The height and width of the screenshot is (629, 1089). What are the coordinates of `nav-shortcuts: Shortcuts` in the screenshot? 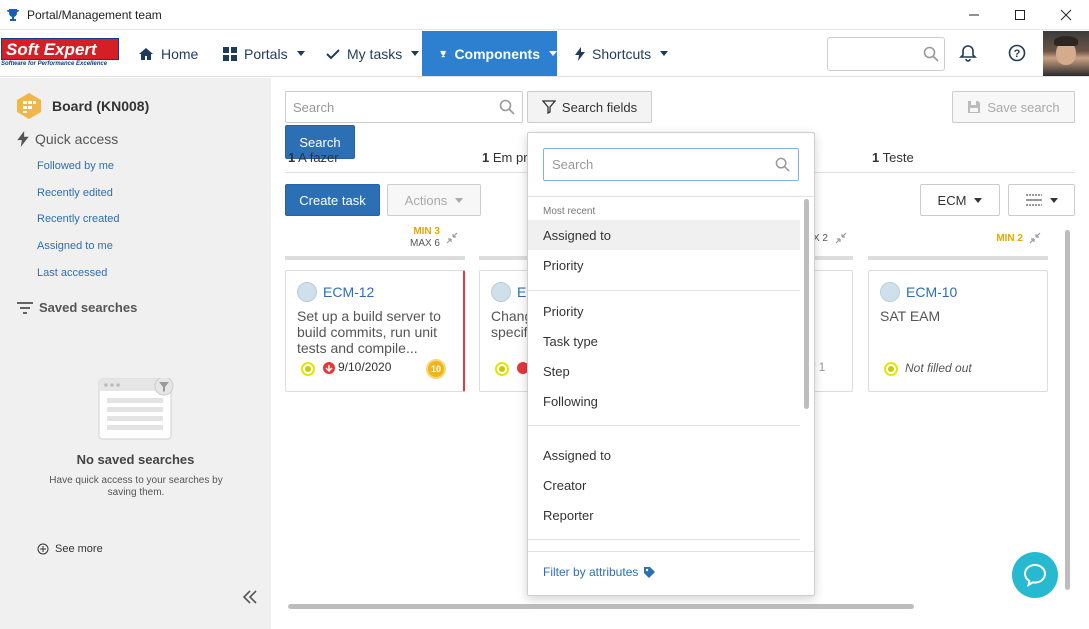 It's located at (622, 53).